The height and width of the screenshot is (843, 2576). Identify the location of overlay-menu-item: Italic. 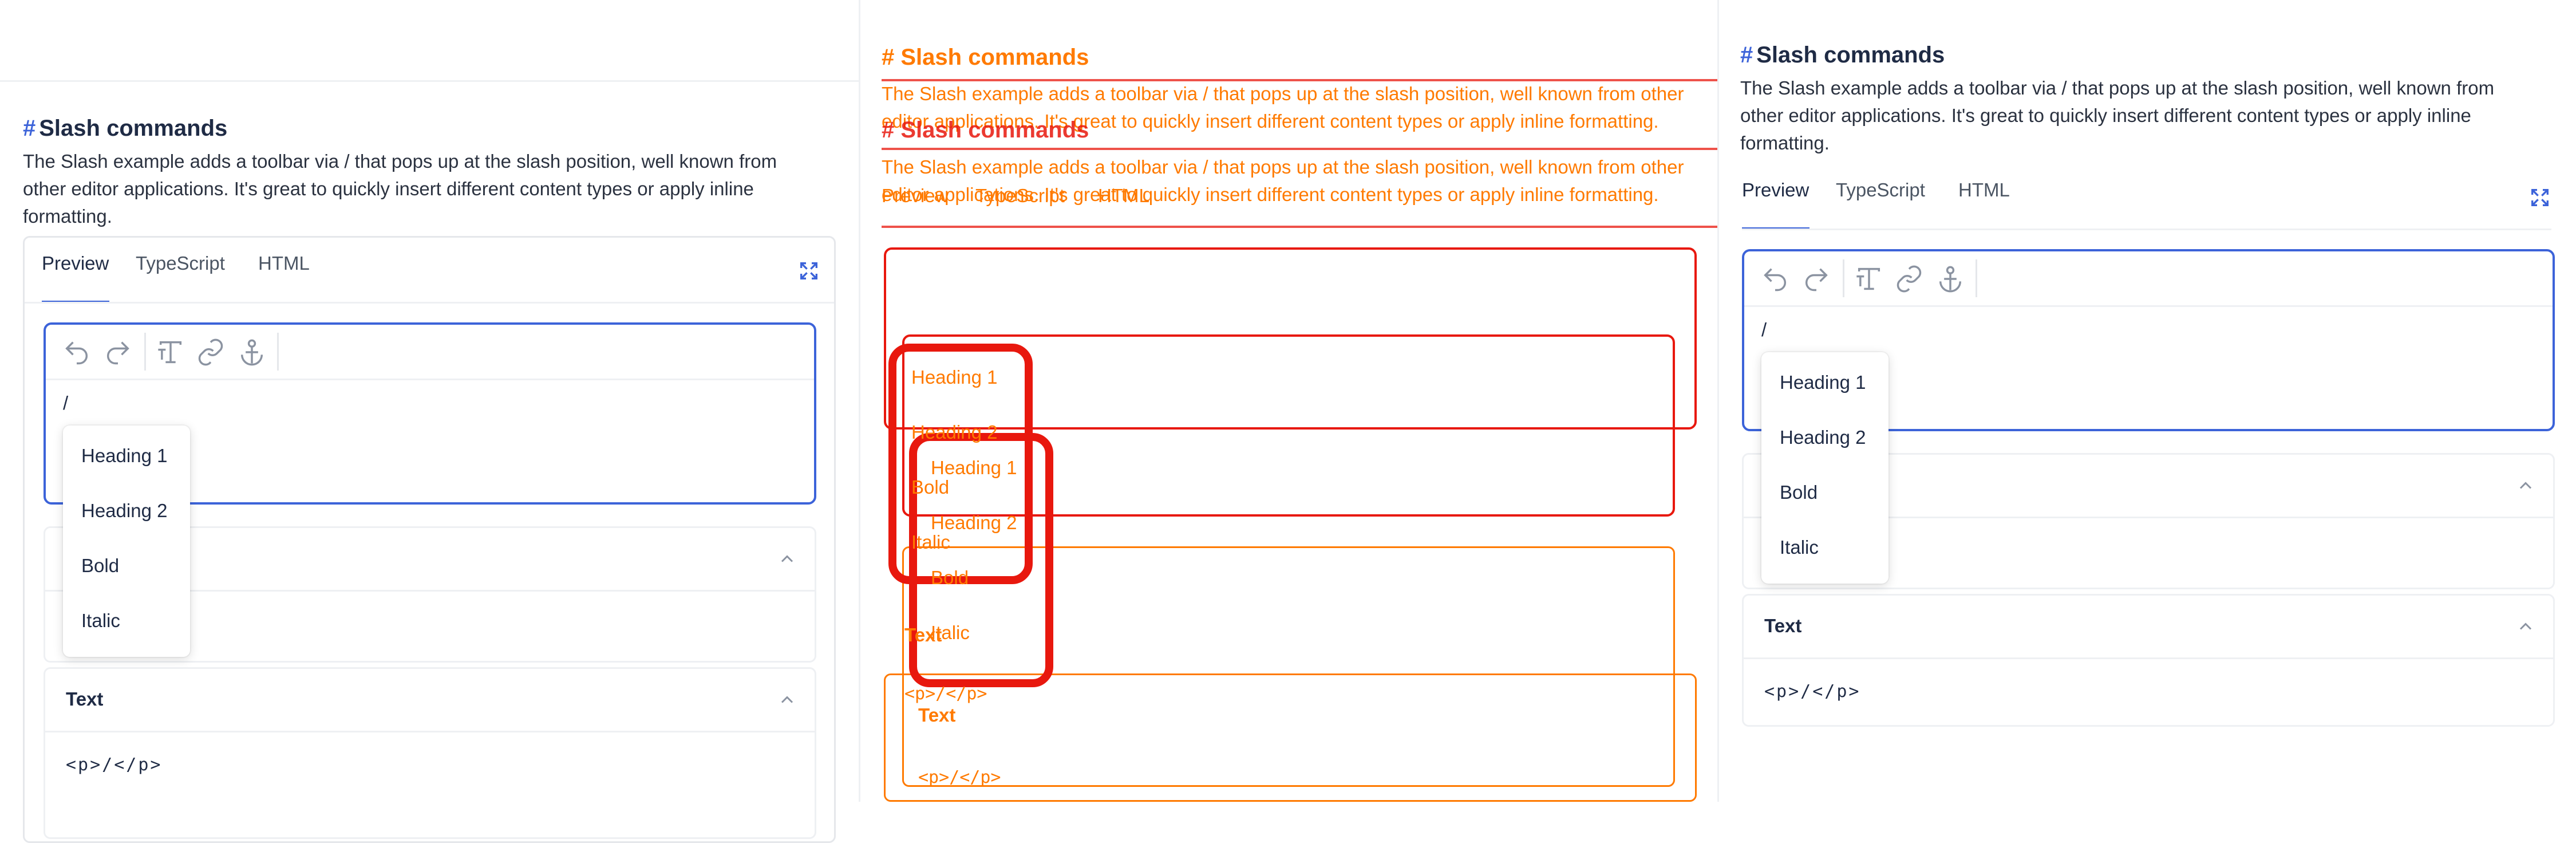
(930, 542).